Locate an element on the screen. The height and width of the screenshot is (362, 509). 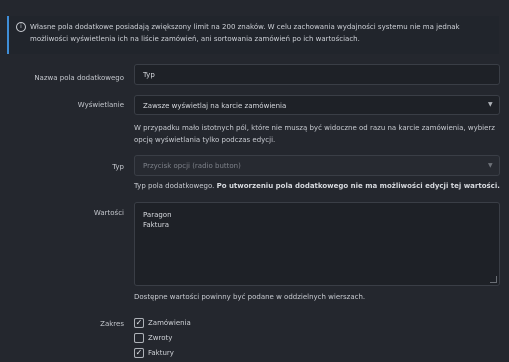
info-circle-icon: i is located at coordinates (21, 27).